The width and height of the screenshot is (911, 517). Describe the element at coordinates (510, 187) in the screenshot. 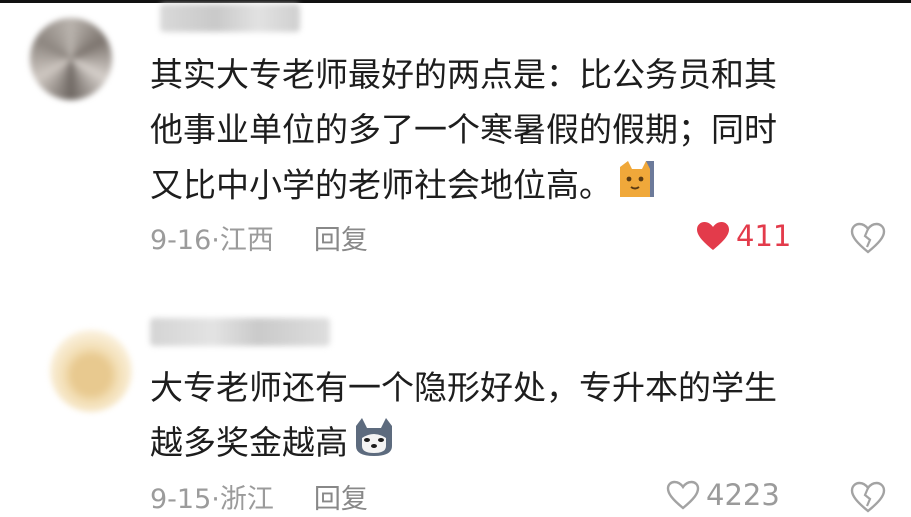

I see `comment-line: 又比中小学的老师社会地位高。` at that location.